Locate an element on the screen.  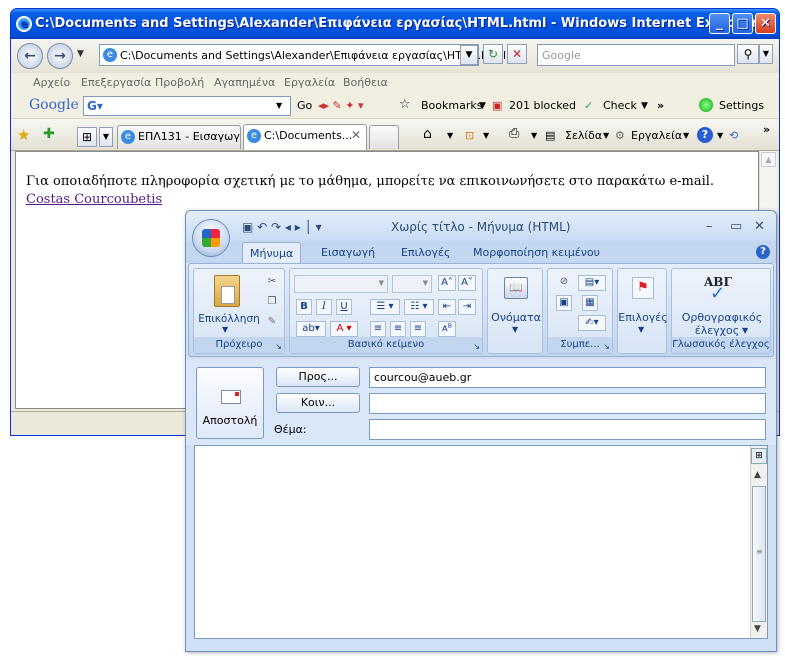
tab-html-file: e C:\Documents... ✕ is located at coordinates (305, 137).